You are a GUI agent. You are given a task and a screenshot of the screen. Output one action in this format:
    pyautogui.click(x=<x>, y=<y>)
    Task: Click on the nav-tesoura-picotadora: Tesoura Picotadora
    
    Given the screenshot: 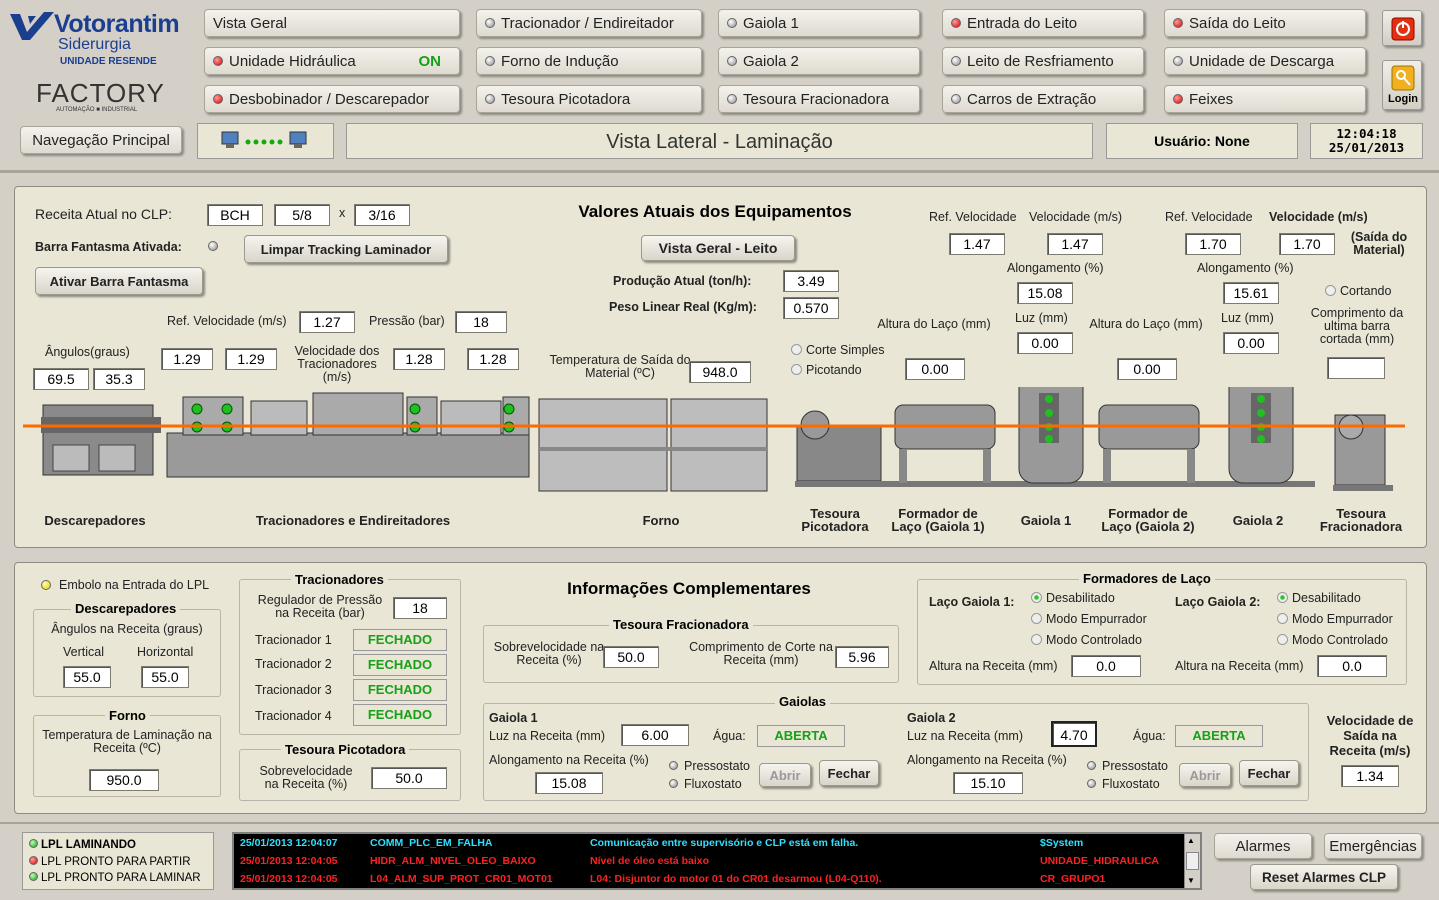 What is the action you would take?
    pyautogui.click(x=589, y=99)
    